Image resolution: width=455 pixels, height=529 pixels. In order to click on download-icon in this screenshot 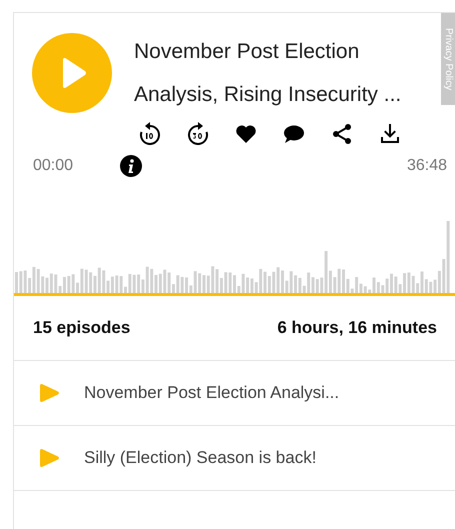, I will do `click(390, 134)`.